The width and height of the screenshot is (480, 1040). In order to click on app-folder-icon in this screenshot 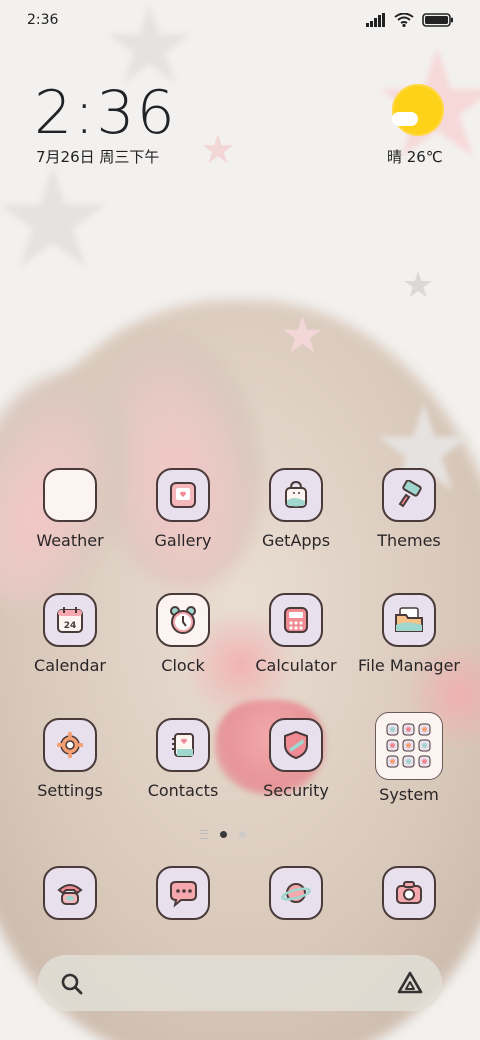, I will do `click(409, 746)`.